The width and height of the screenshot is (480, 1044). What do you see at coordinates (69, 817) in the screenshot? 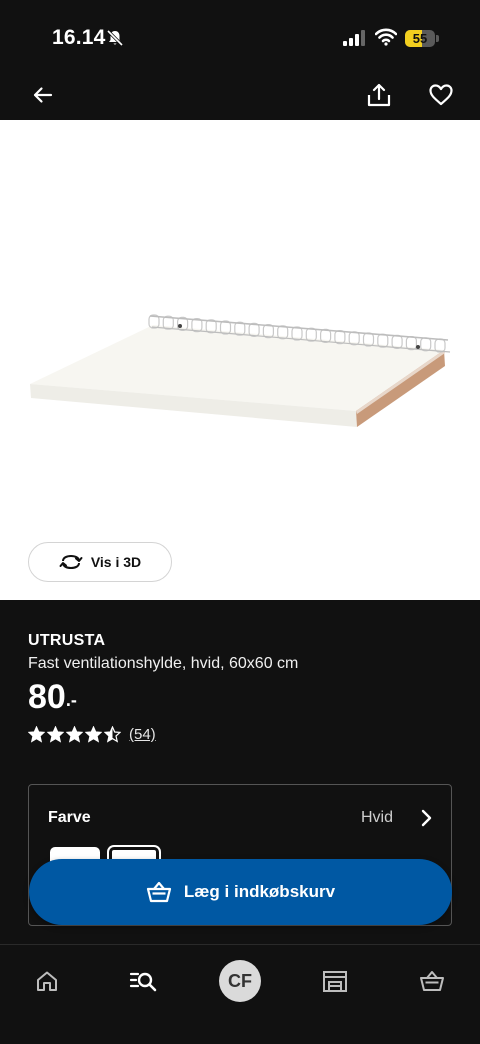
I see `color-label: Farve` at bounding box center [69, 817].